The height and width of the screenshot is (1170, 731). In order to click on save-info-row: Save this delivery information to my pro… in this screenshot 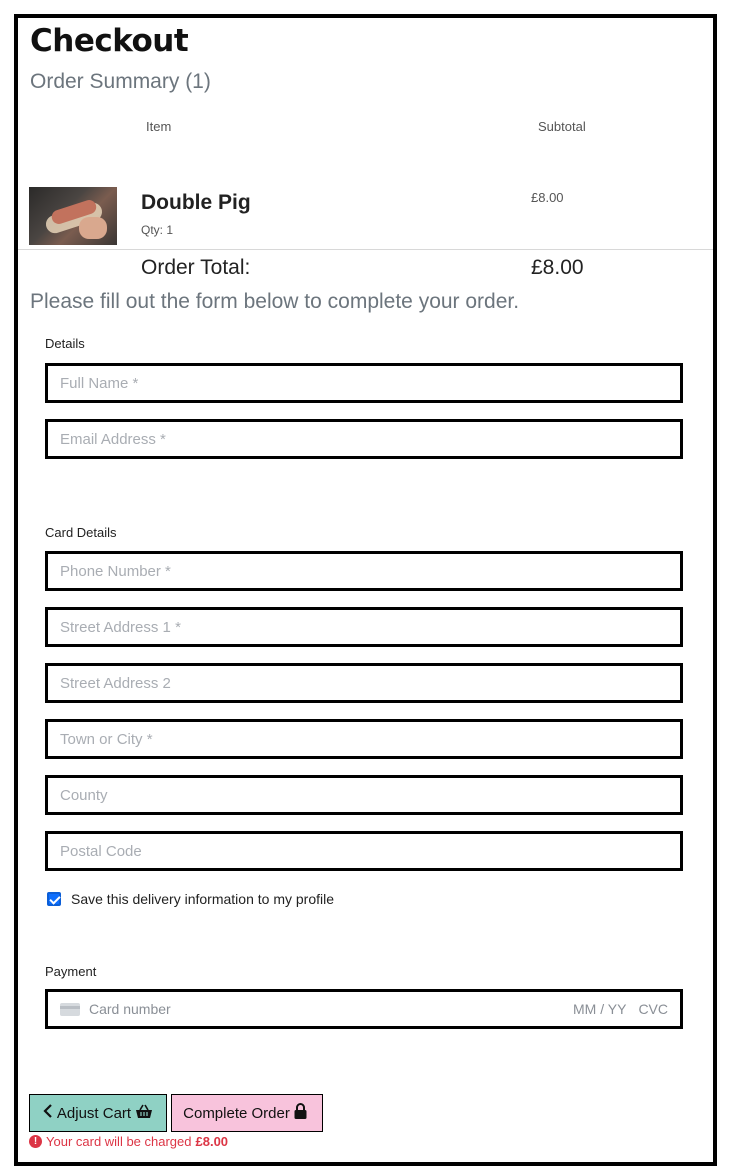, I will do `click(190, 899)`.